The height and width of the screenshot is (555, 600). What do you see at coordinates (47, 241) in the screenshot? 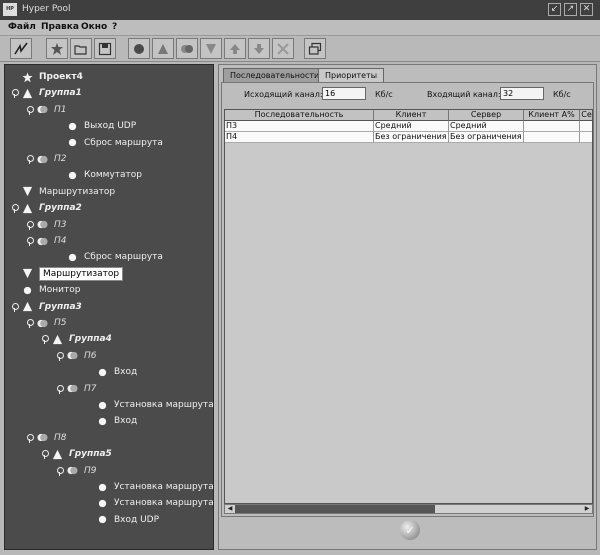
I see `tree-item: П4` at bounding box center [47, 241].